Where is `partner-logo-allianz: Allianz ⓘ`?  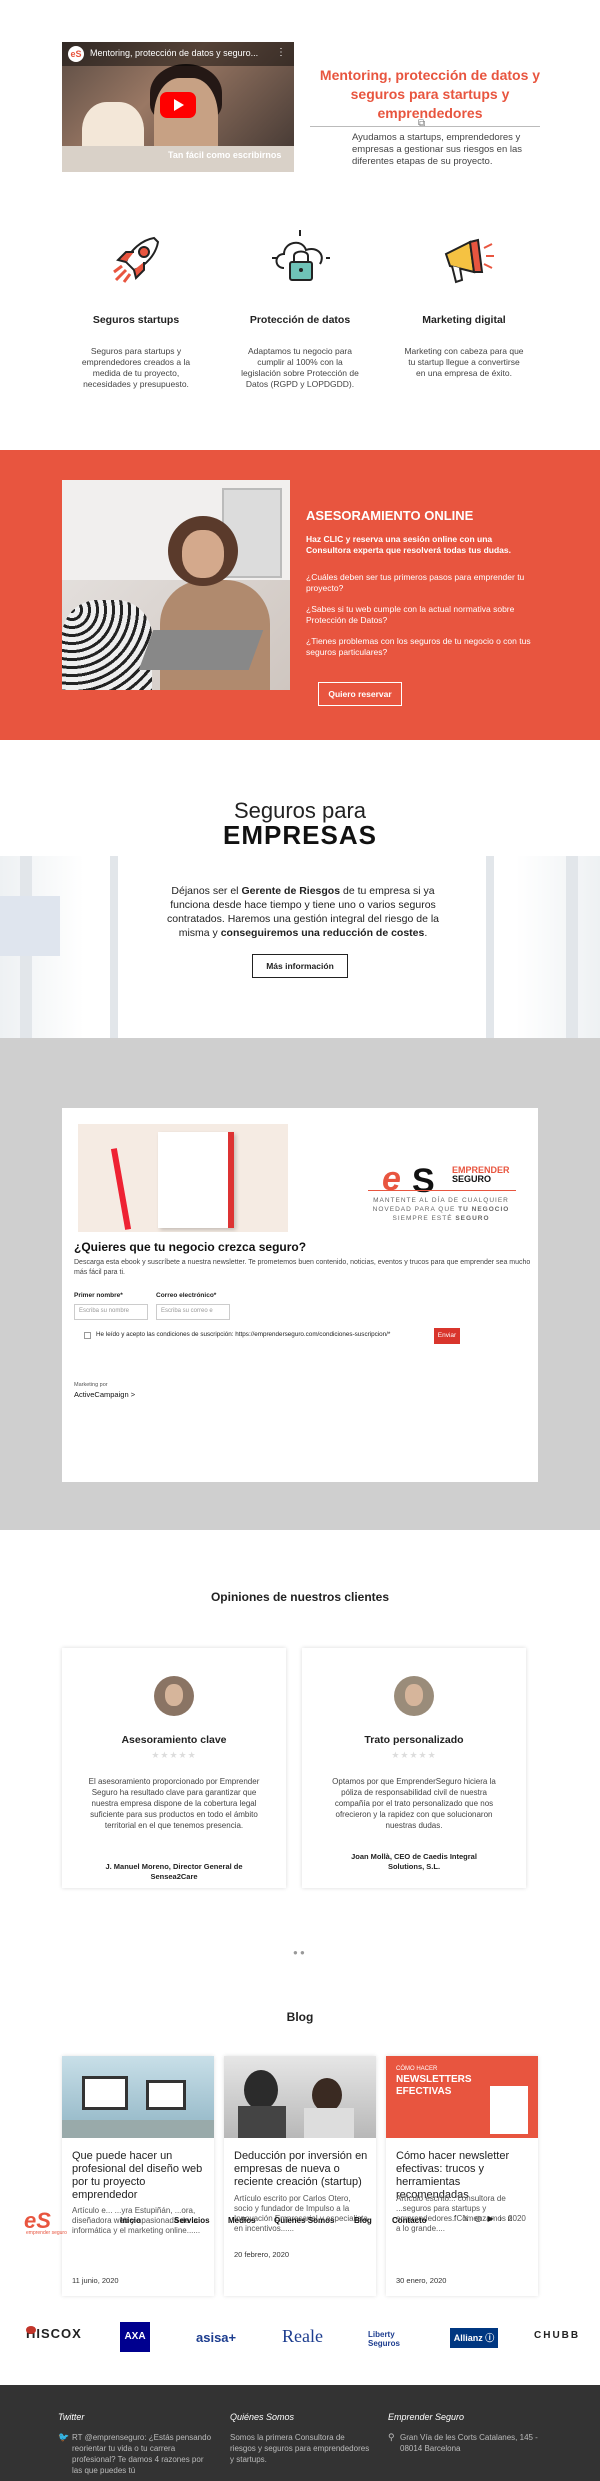 partner-logo-allianz: Allianz ⓘ is located at coordinates (474, 2338).